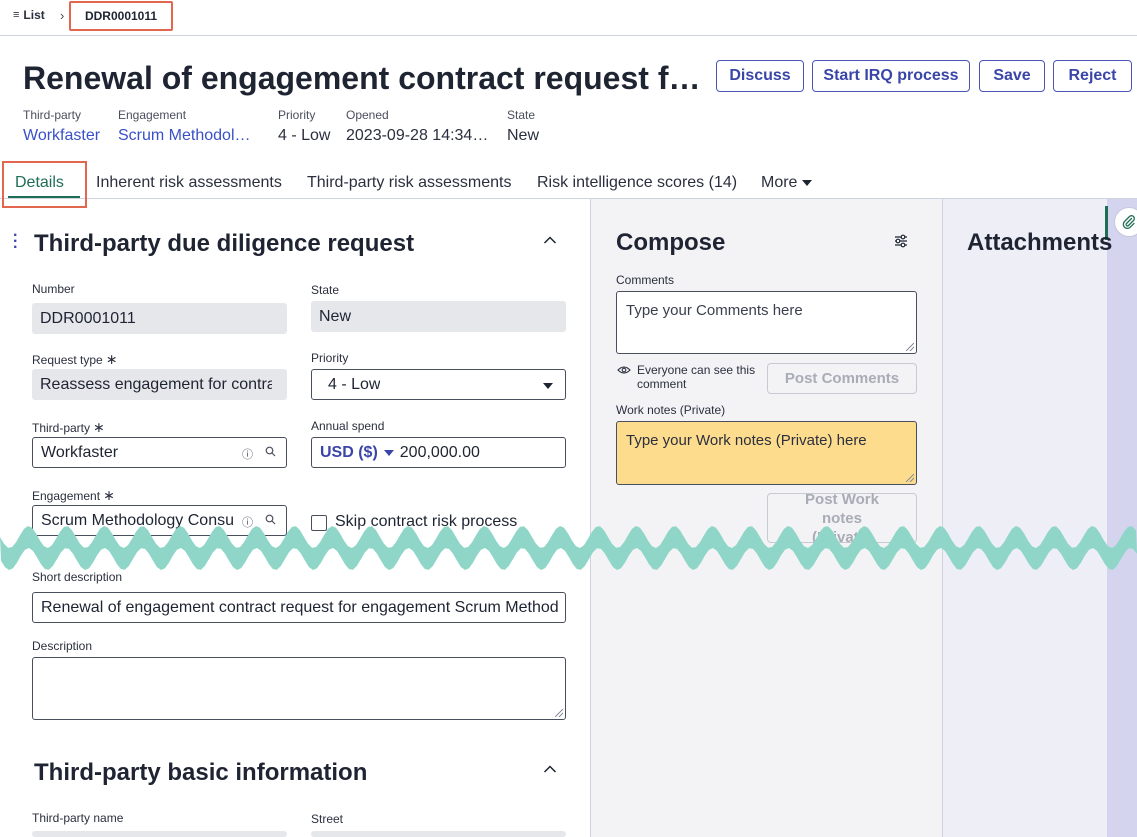  Describe the element at coordinates (15, 242) in the screenshot. I see `section-menu-icon: · · ·` at that location.